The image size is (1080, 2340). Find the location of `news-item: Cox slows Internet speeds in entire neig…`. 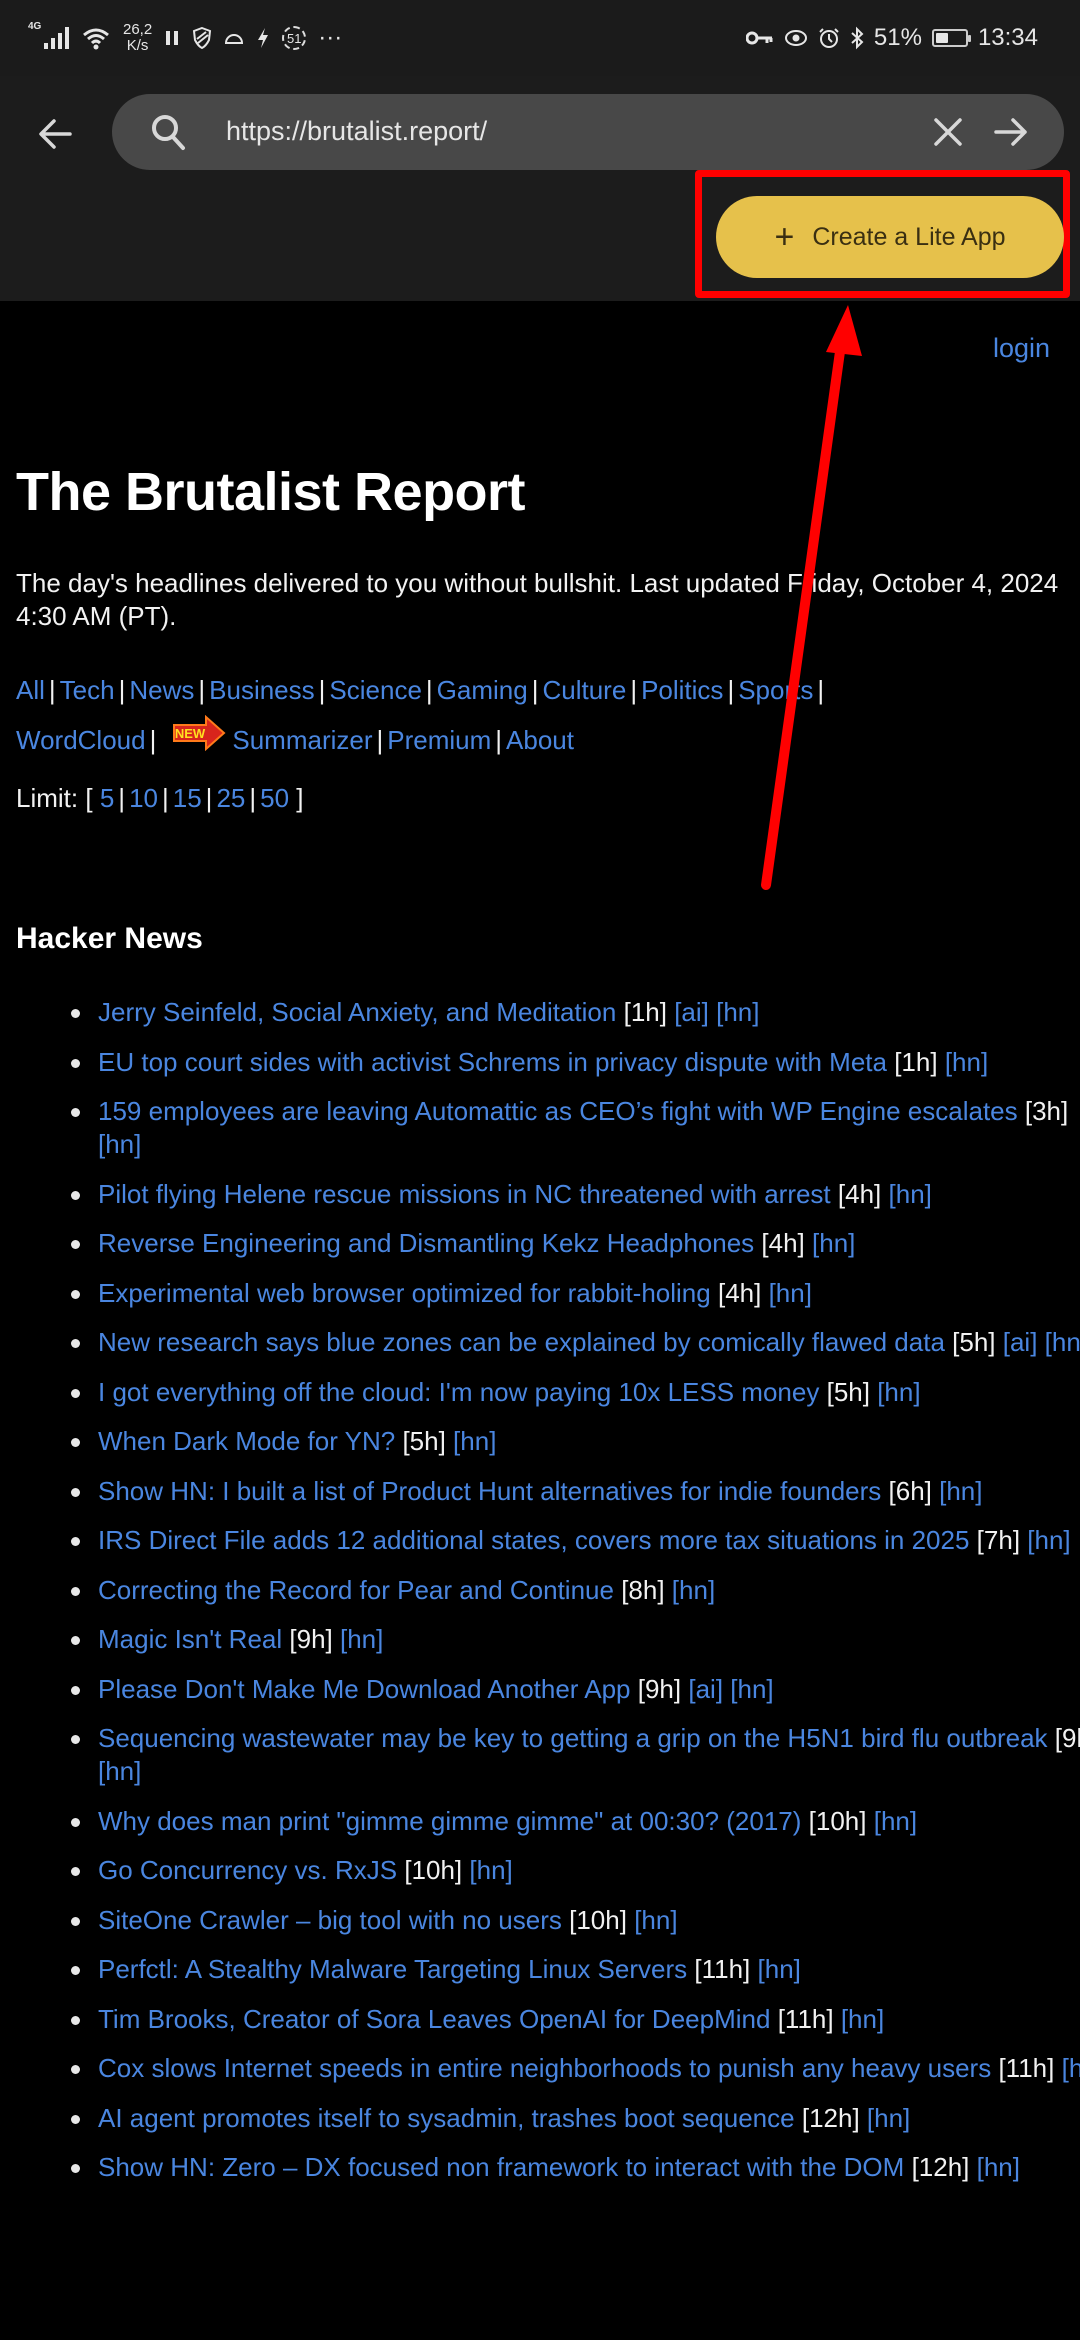

news-item: Cox slows Internet speeds in entire neig… is located at coordinates (575, 2068).